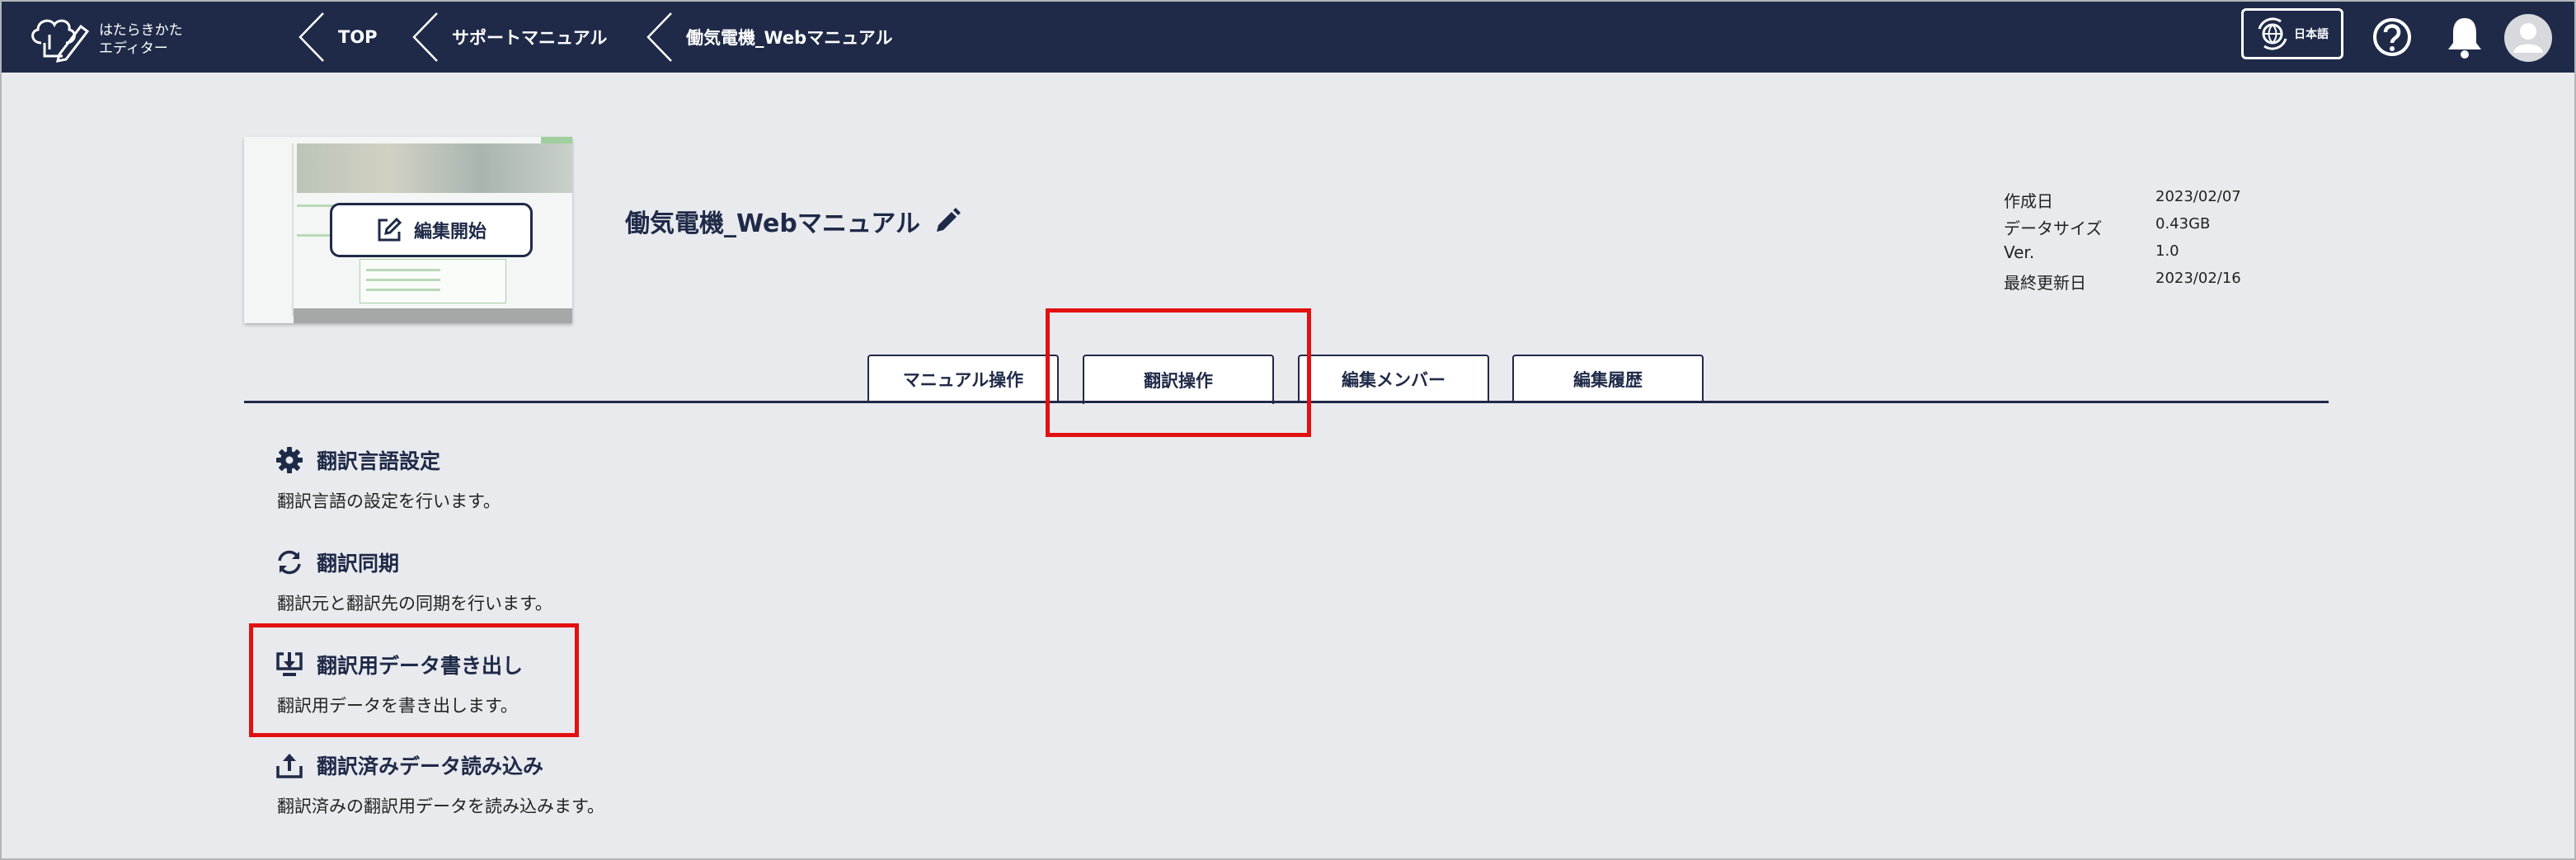 The width and height of the screenshot is (2576, 860). What do you see at coordinates (430, 766) in the screenshot?
I see `item-title: 翻訳済みデータ読み込み` at bounding box center [430, 766].